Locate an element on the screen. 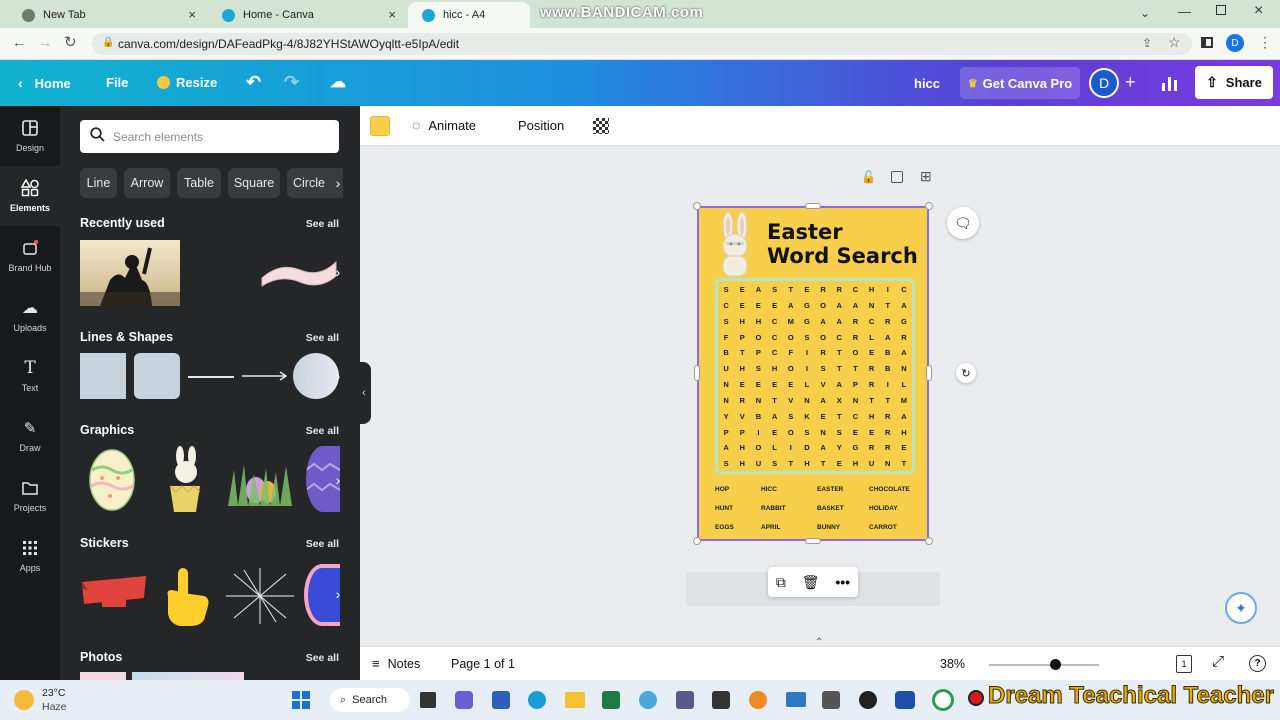 The height and width of the screenshot is (720, 1280). notes-button: ≡ Notes is located at coordinates (396, 663).